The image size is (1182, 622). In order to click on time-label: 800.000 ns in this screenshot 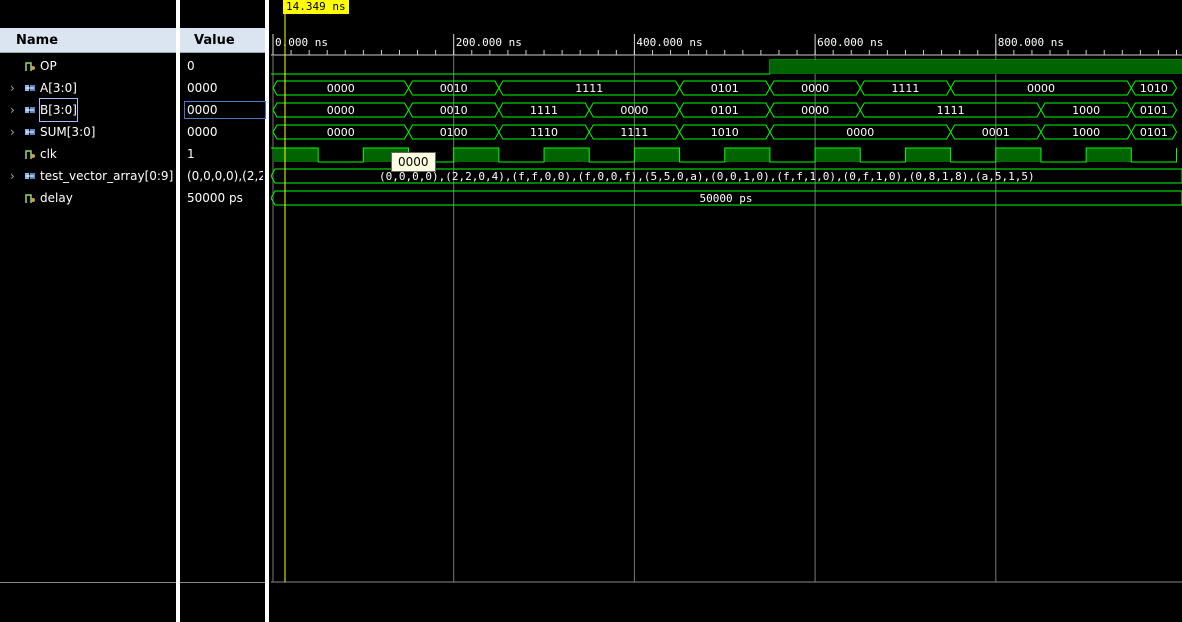, I will do `click(1031, 42)`.